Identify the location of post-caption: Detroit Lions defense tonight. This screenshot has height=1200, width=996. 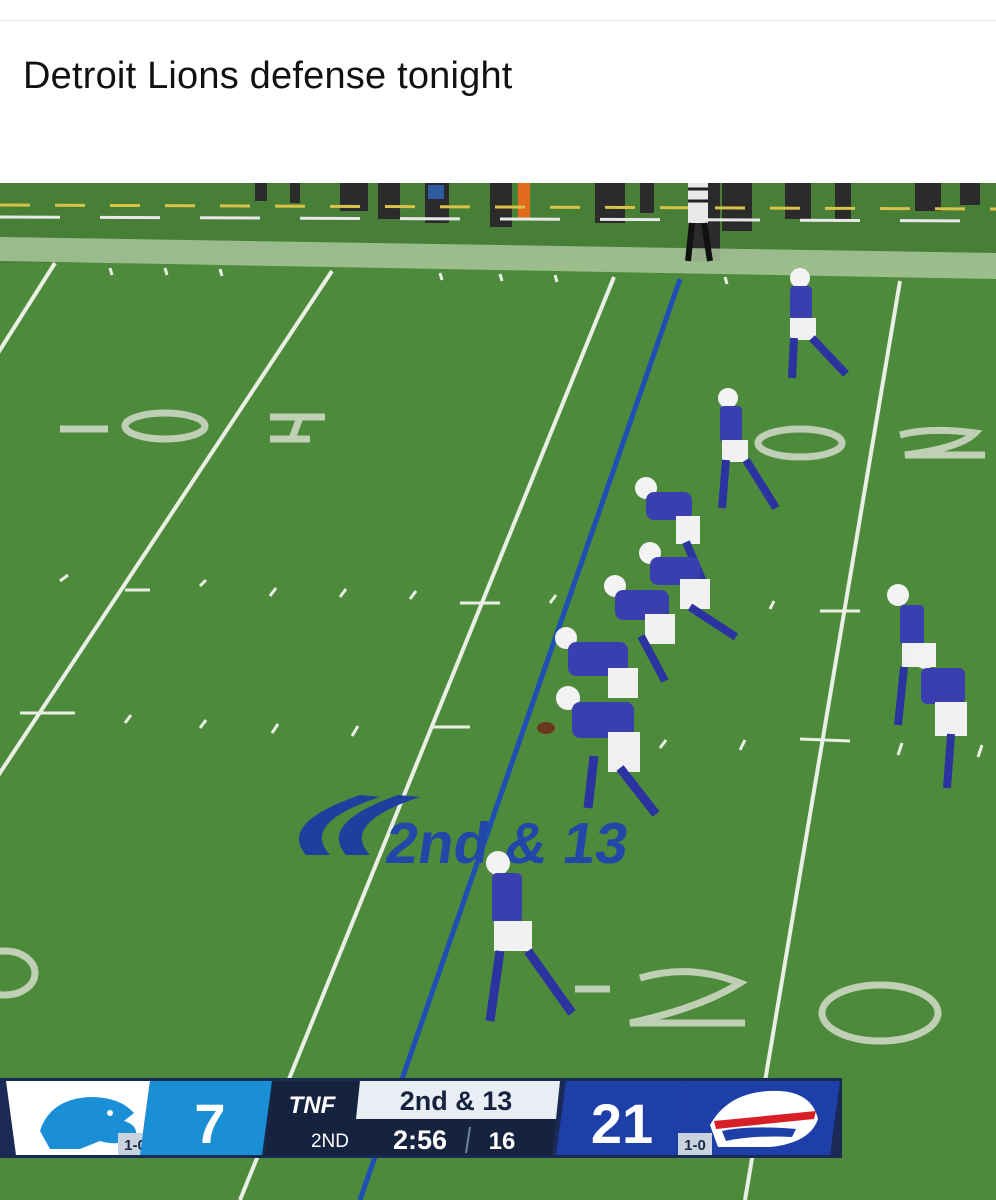
(268, 76).